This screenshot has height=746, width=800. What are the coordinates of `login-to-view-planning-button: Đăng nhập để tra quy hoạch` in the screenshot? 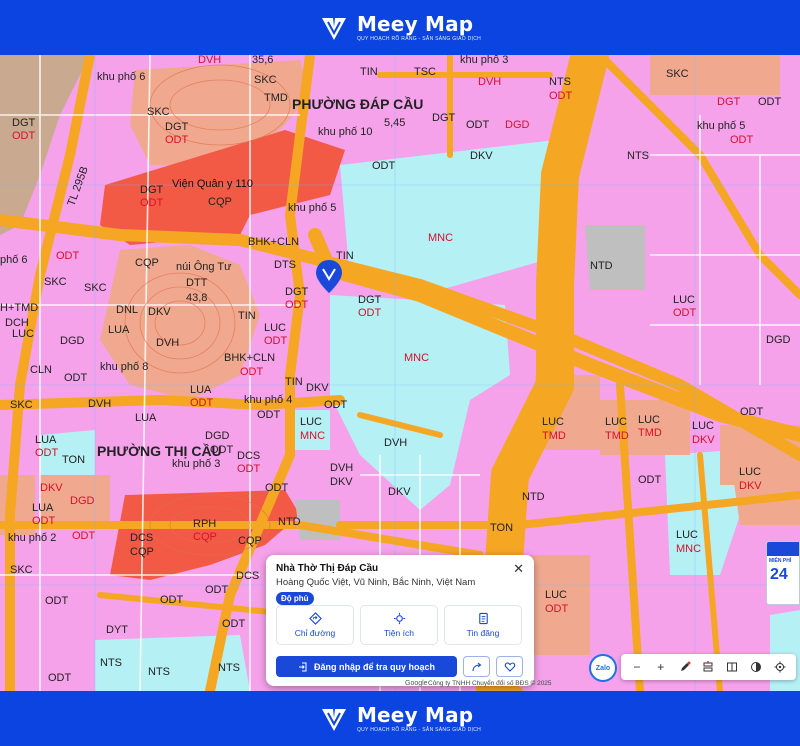 It's located at (366, 666).